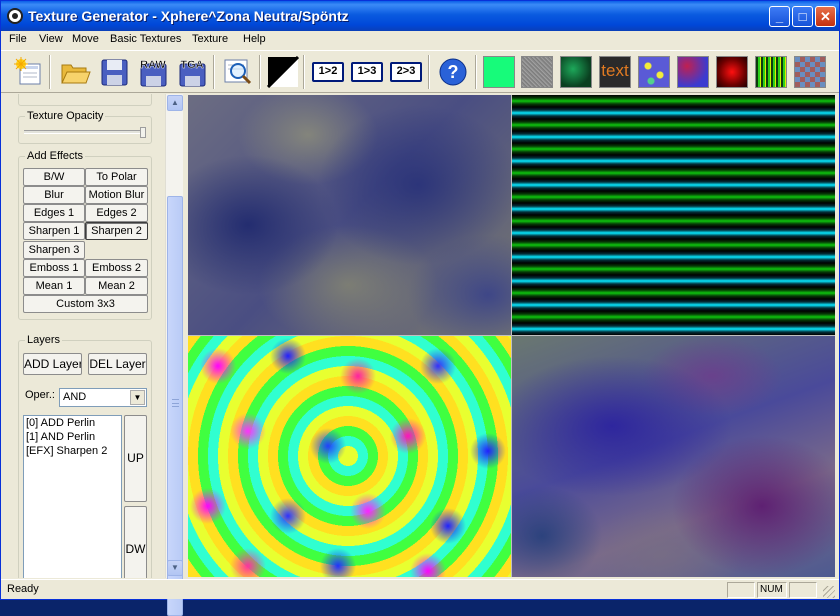 This screenshot has width=840, height=616. I want to click on emboss-1-button: Emboss 1, so click(54, 268).